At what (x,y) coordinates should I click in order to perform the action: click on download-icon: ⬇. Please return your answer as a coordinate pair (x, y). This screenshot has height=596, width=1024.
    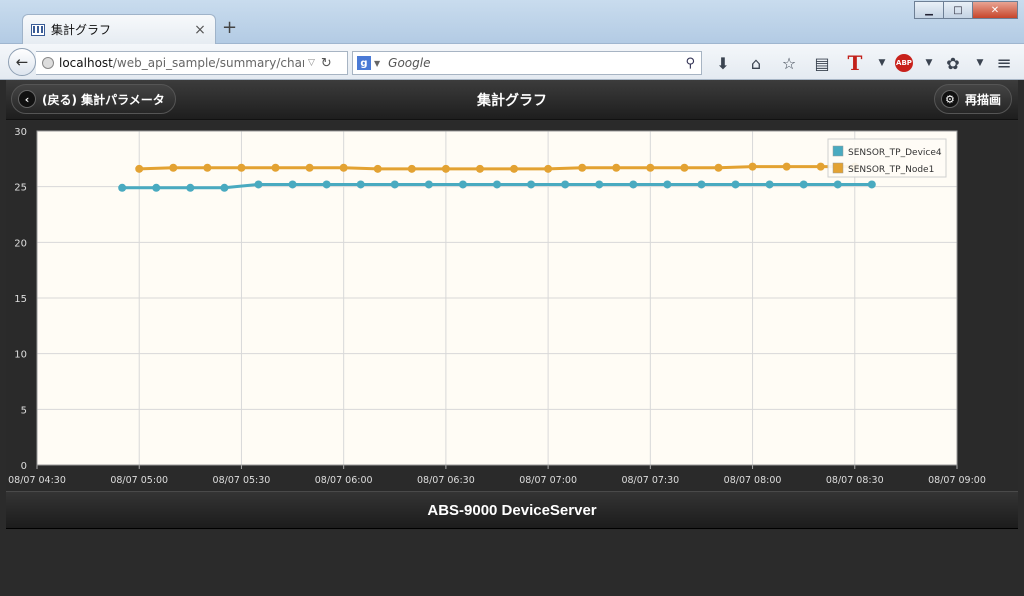
    Looking at the image, I should click on (723, 63).